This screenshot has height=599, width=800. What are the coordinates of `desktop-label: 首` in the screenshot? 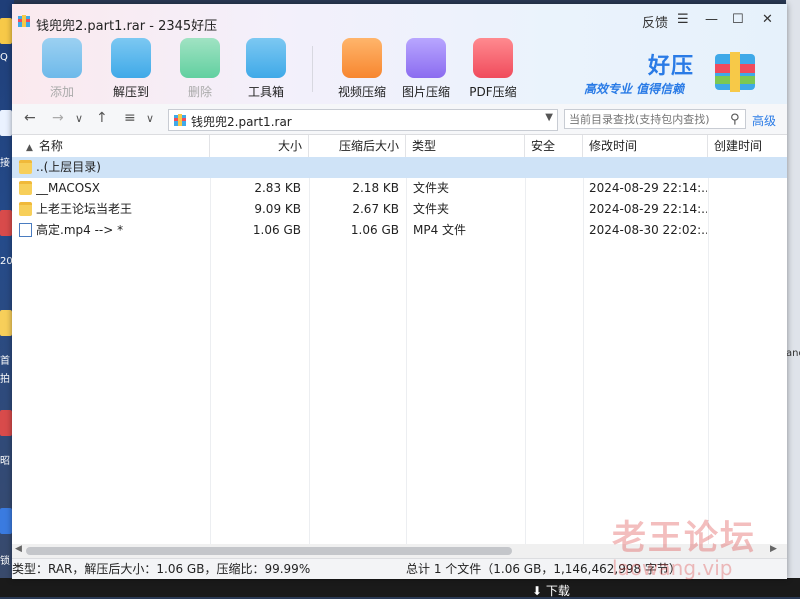 It's located at (5, 361).